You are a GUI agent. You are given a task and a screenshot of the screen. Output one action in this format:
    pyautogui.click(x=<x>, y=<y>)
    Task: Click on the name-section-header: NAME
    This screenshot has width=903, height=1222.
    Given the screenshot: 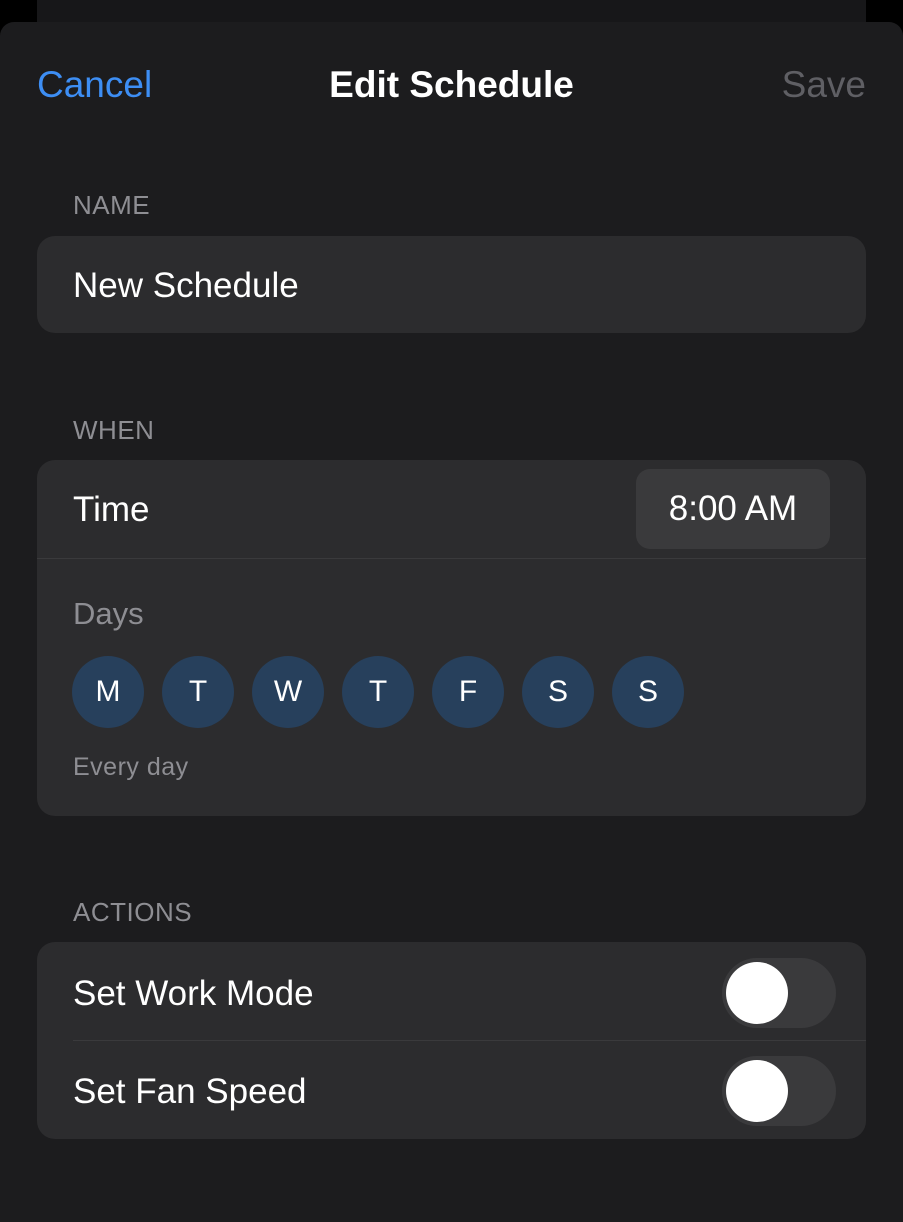 What is the action you would take?
    pyautogui.click(x=112, y=205)
    